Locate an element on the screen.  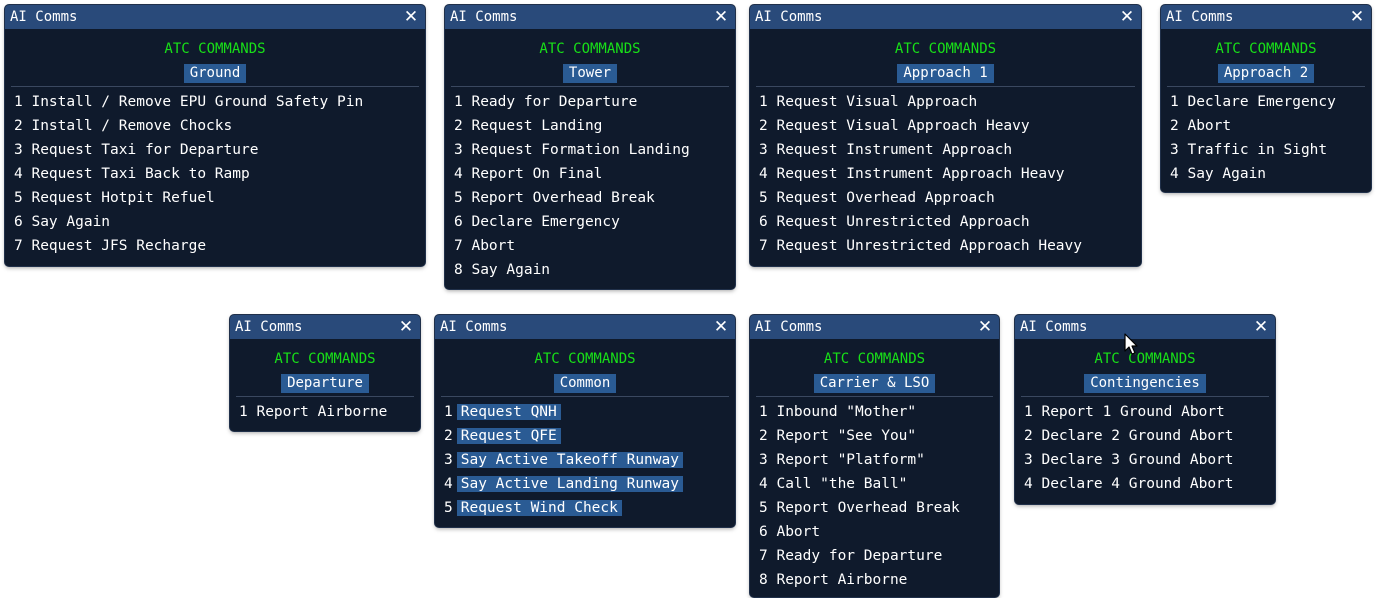
command-item: 5 Request Overhead Approach is located at coordinates (950, 198).